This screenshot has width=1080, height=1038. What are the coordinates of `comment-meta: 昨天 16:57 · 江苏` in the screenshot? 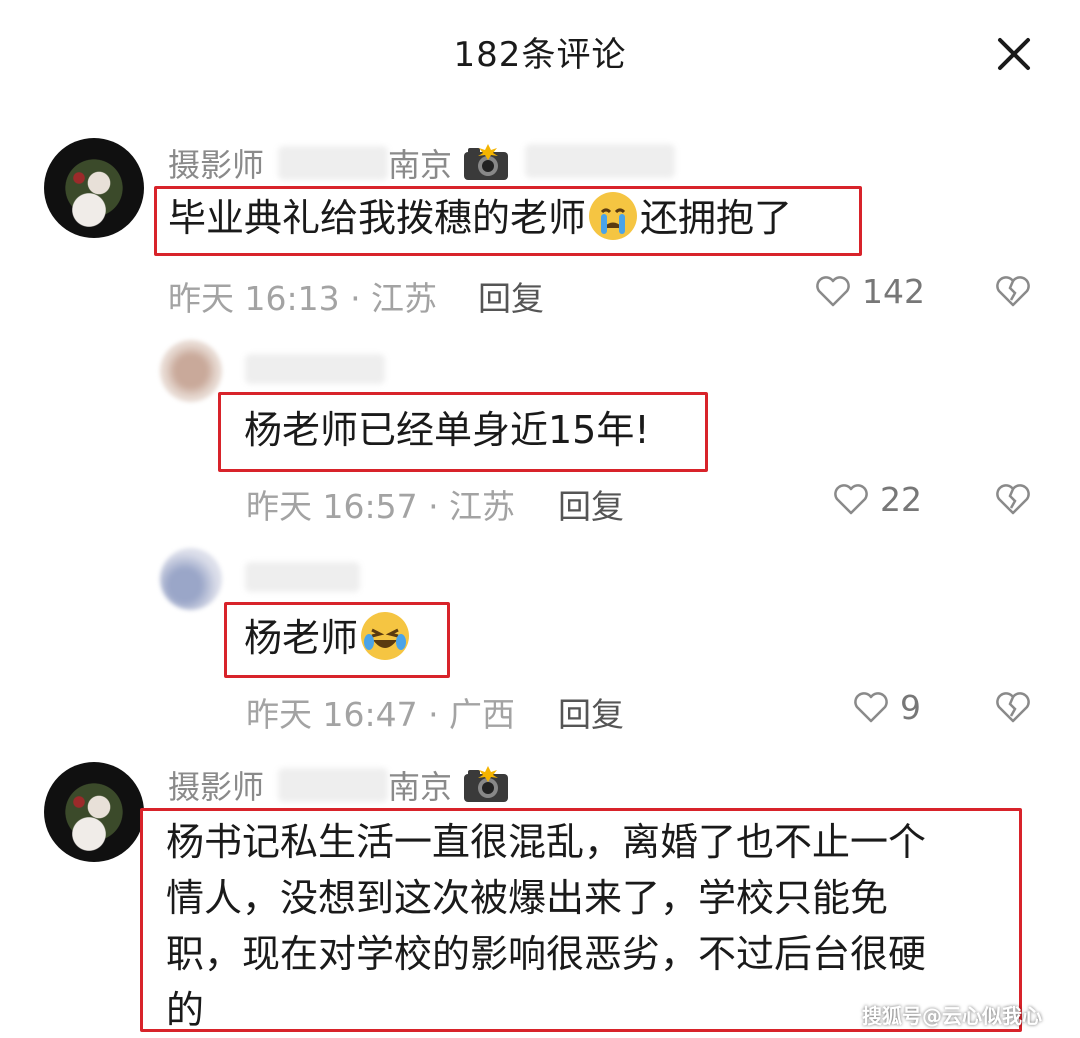 It's located at (381, 506).